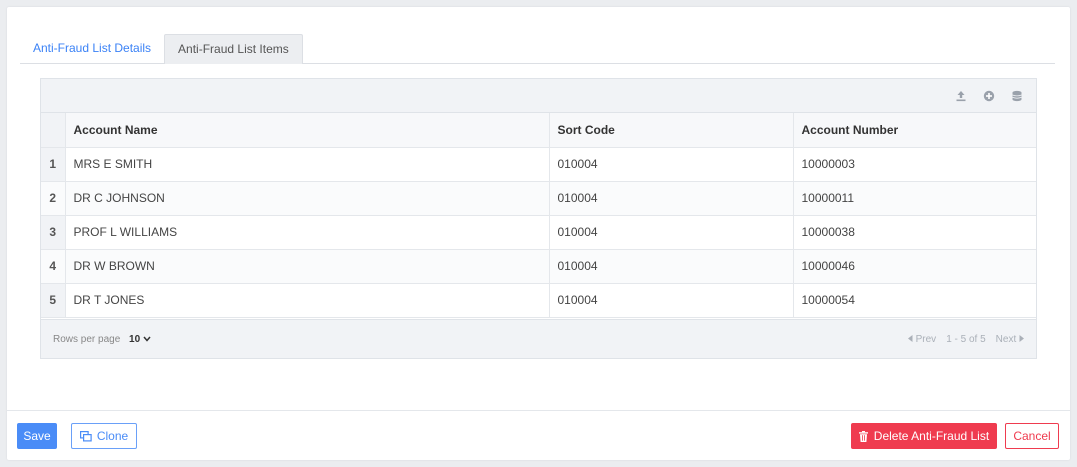 This screenshot has width=1077, height=467. I want to click on prev-label: Prev, so click(926, 339).